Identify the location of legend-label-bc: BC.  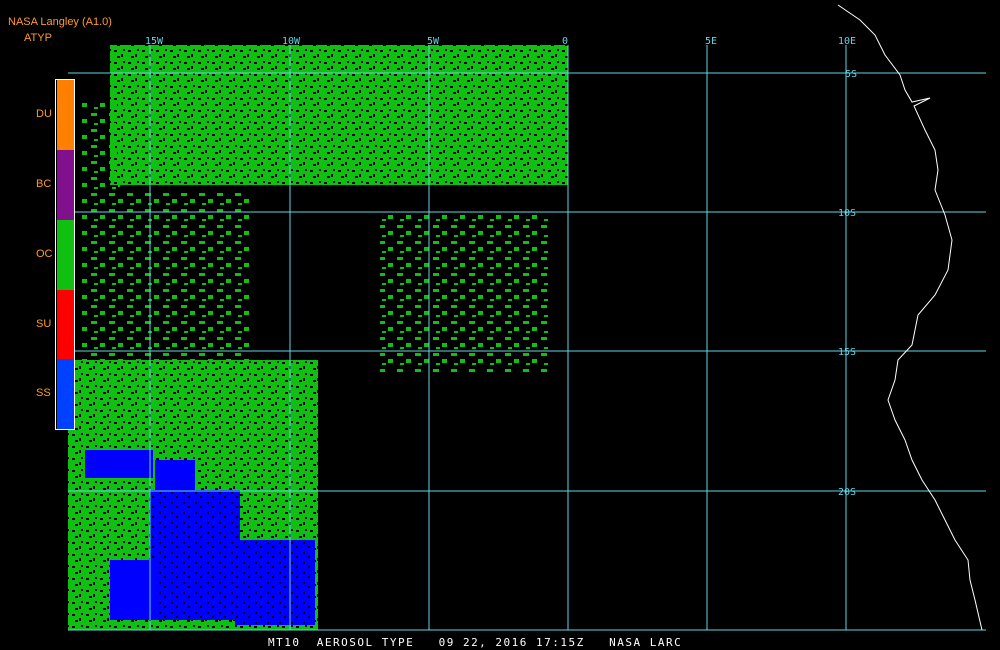
(44, 184).